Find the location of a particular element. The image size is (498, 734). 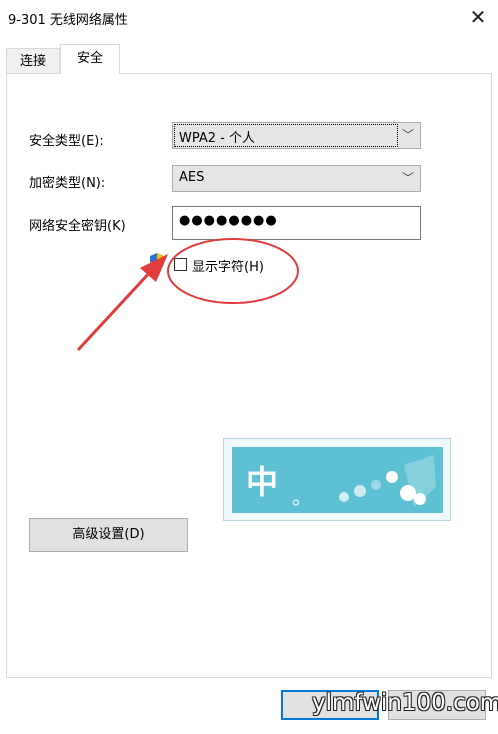

encryption-type-dropdown: AES ﹀ is located at coordinates (296, 178).